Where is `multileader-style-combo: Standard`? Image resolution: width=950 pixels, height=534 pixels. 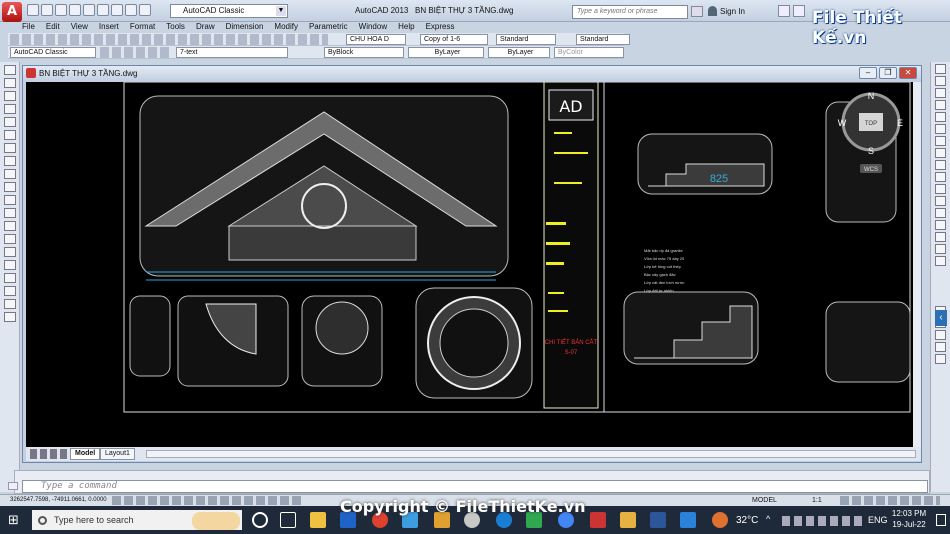
multileader-style-combo: Standard is located at coordinates (603, 39).